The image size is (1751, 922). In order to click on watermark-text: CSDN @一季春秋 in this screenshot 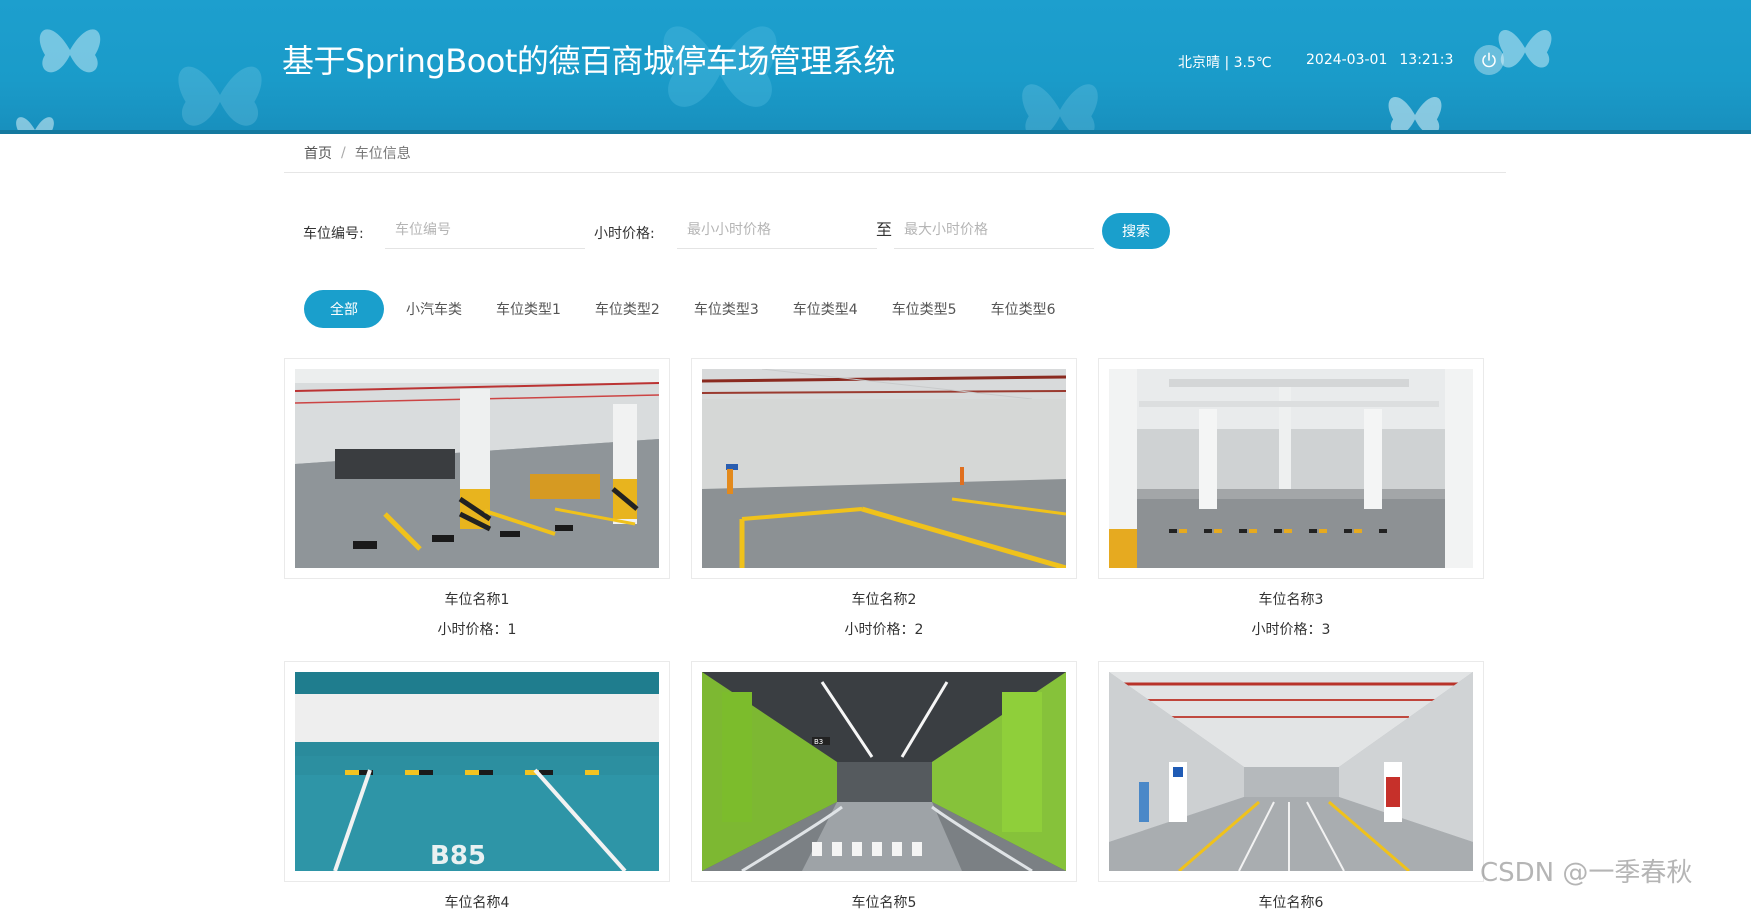, I will do `click(1586, 873)`.